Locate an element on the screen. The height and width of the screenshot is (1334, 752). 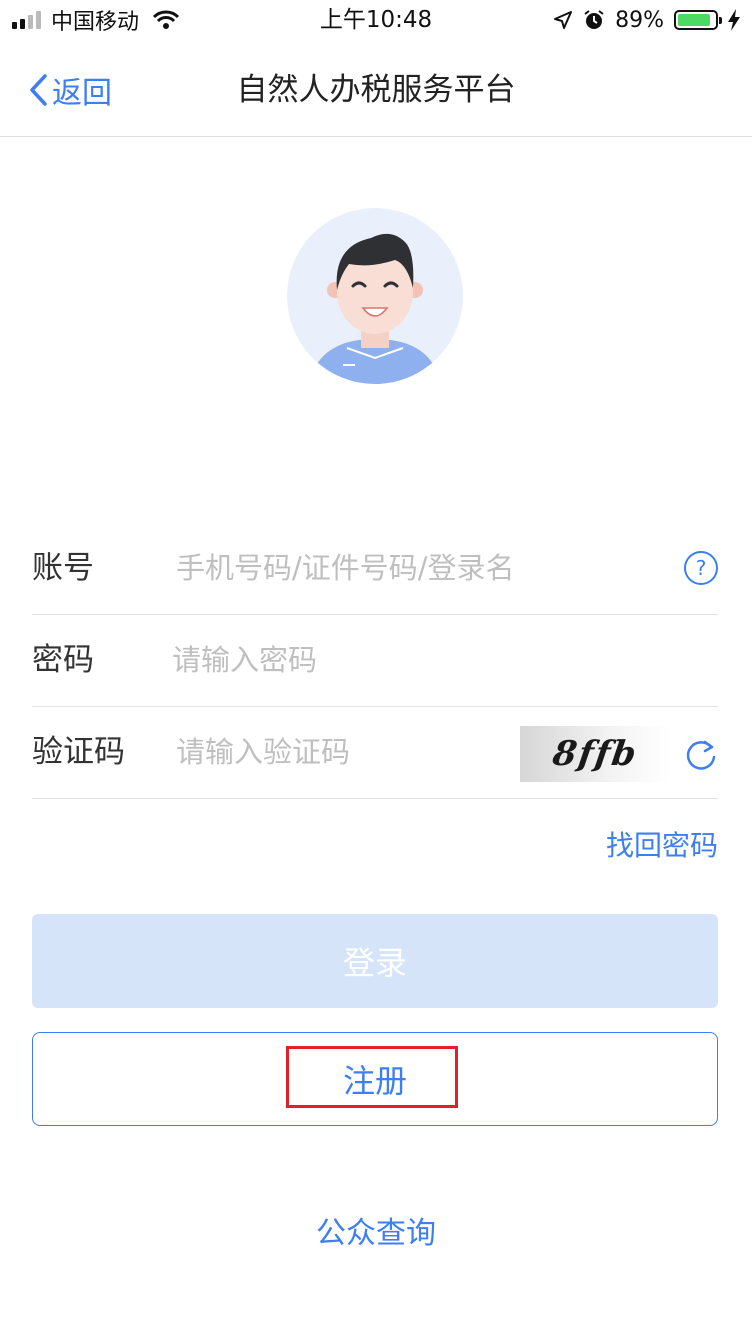
account-input is located at coordinates (416, 568).